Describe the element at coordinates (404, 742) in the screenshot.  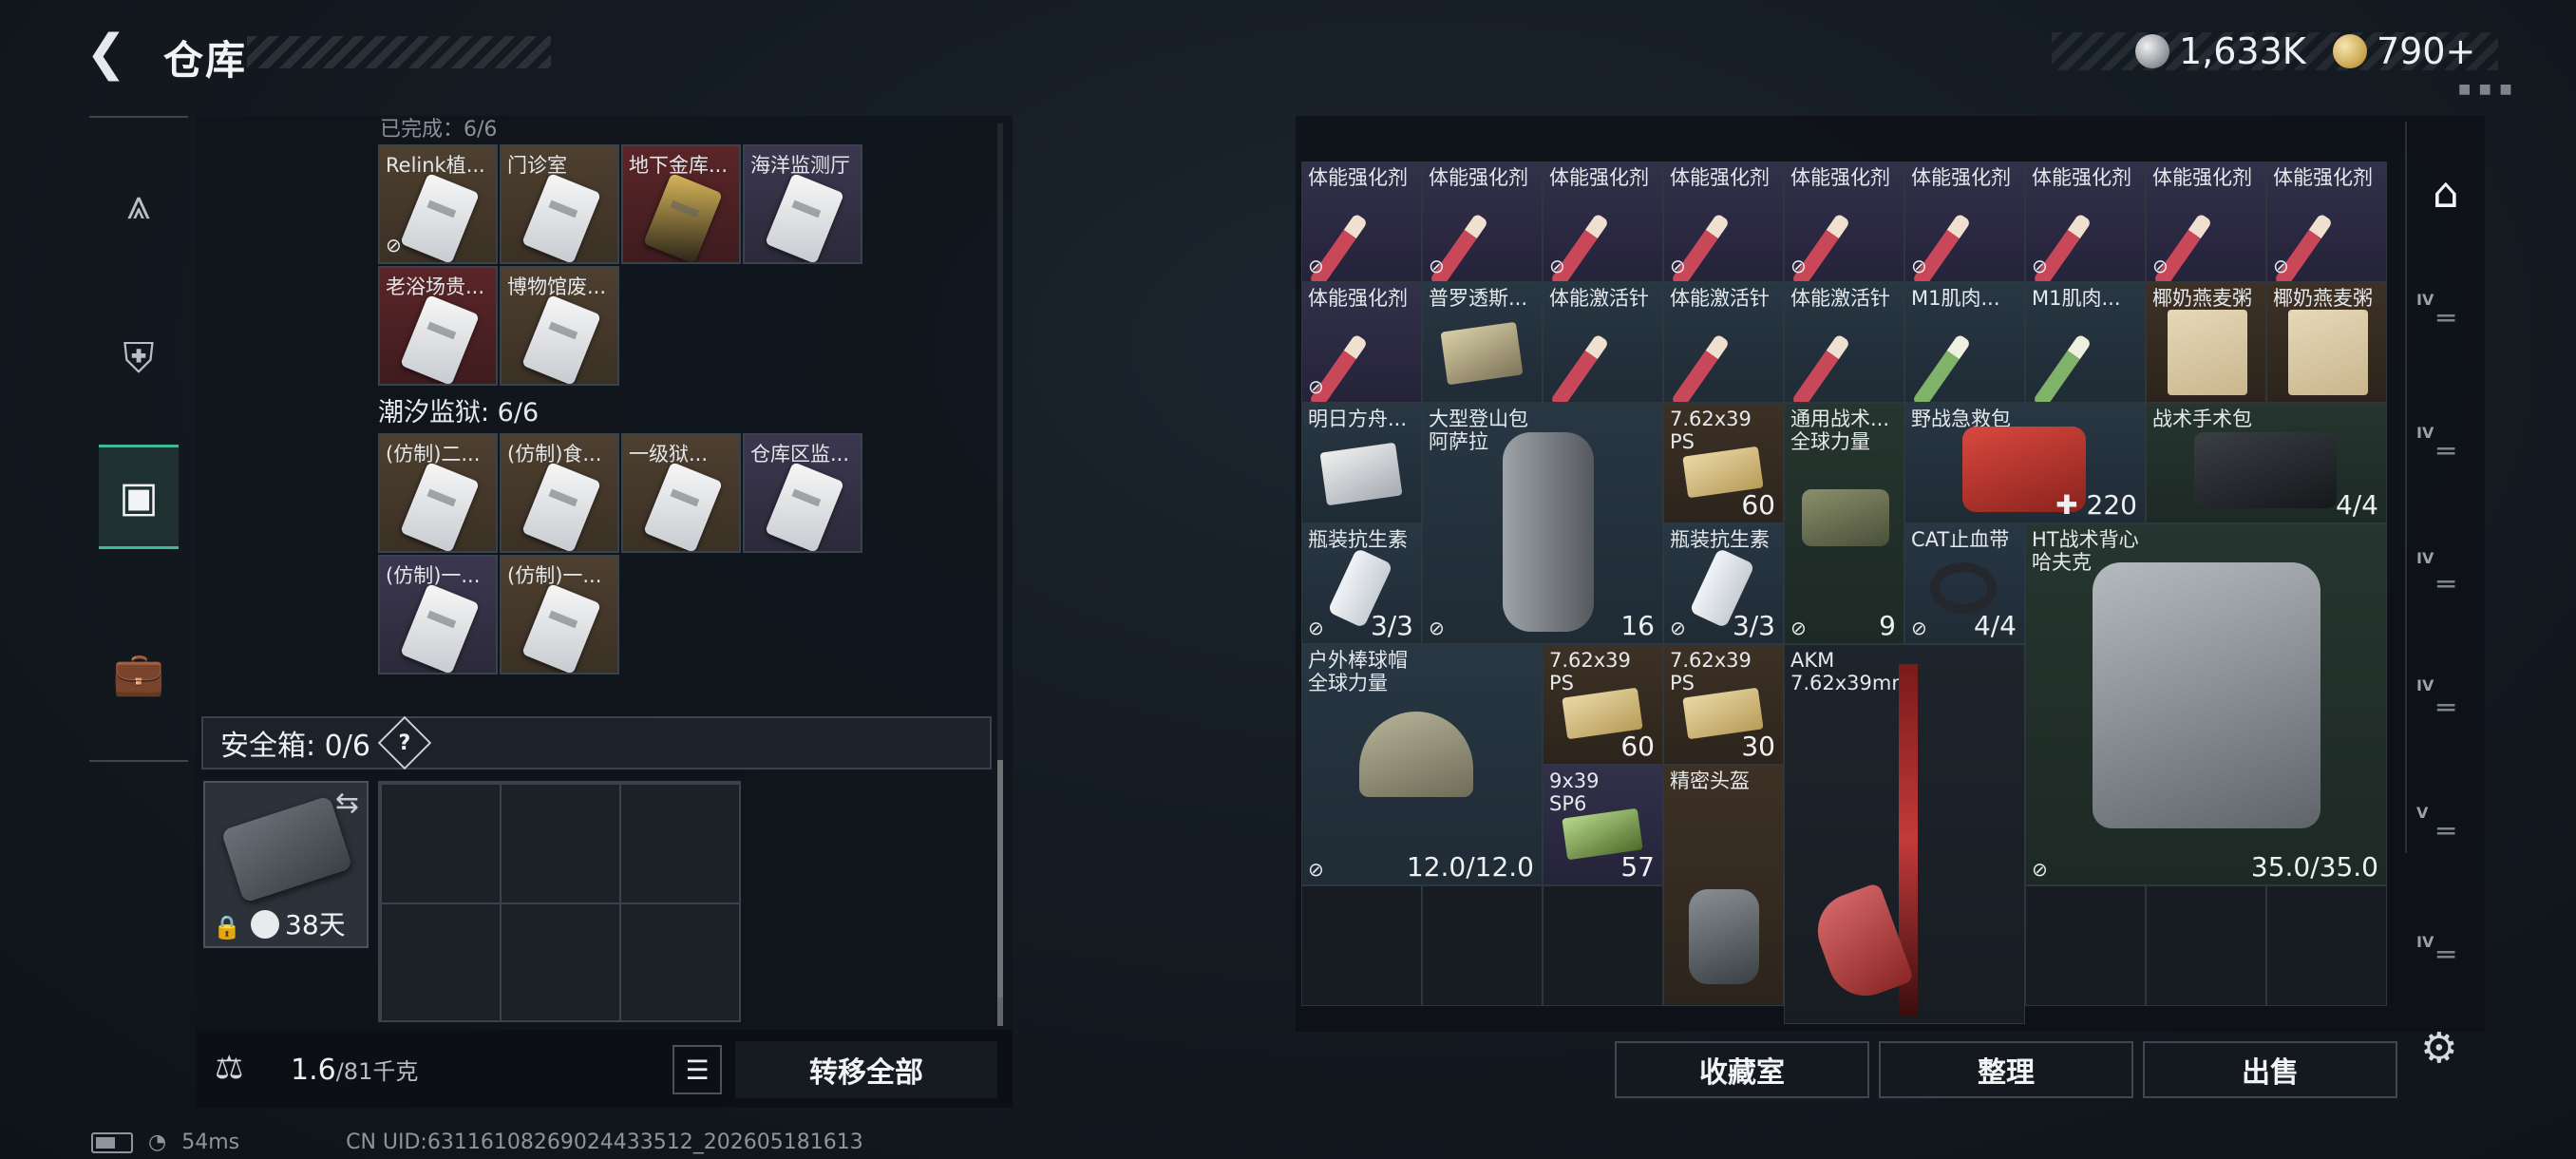
I see `help-icon: ?` at that location.